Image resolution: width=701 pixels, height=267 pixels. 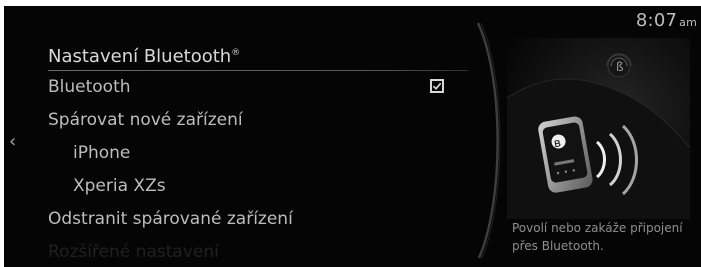 What do you see at coordinates (18, 136) in the screenshot?
I see `left-edge: ‹` at bounding box center [18, 136].